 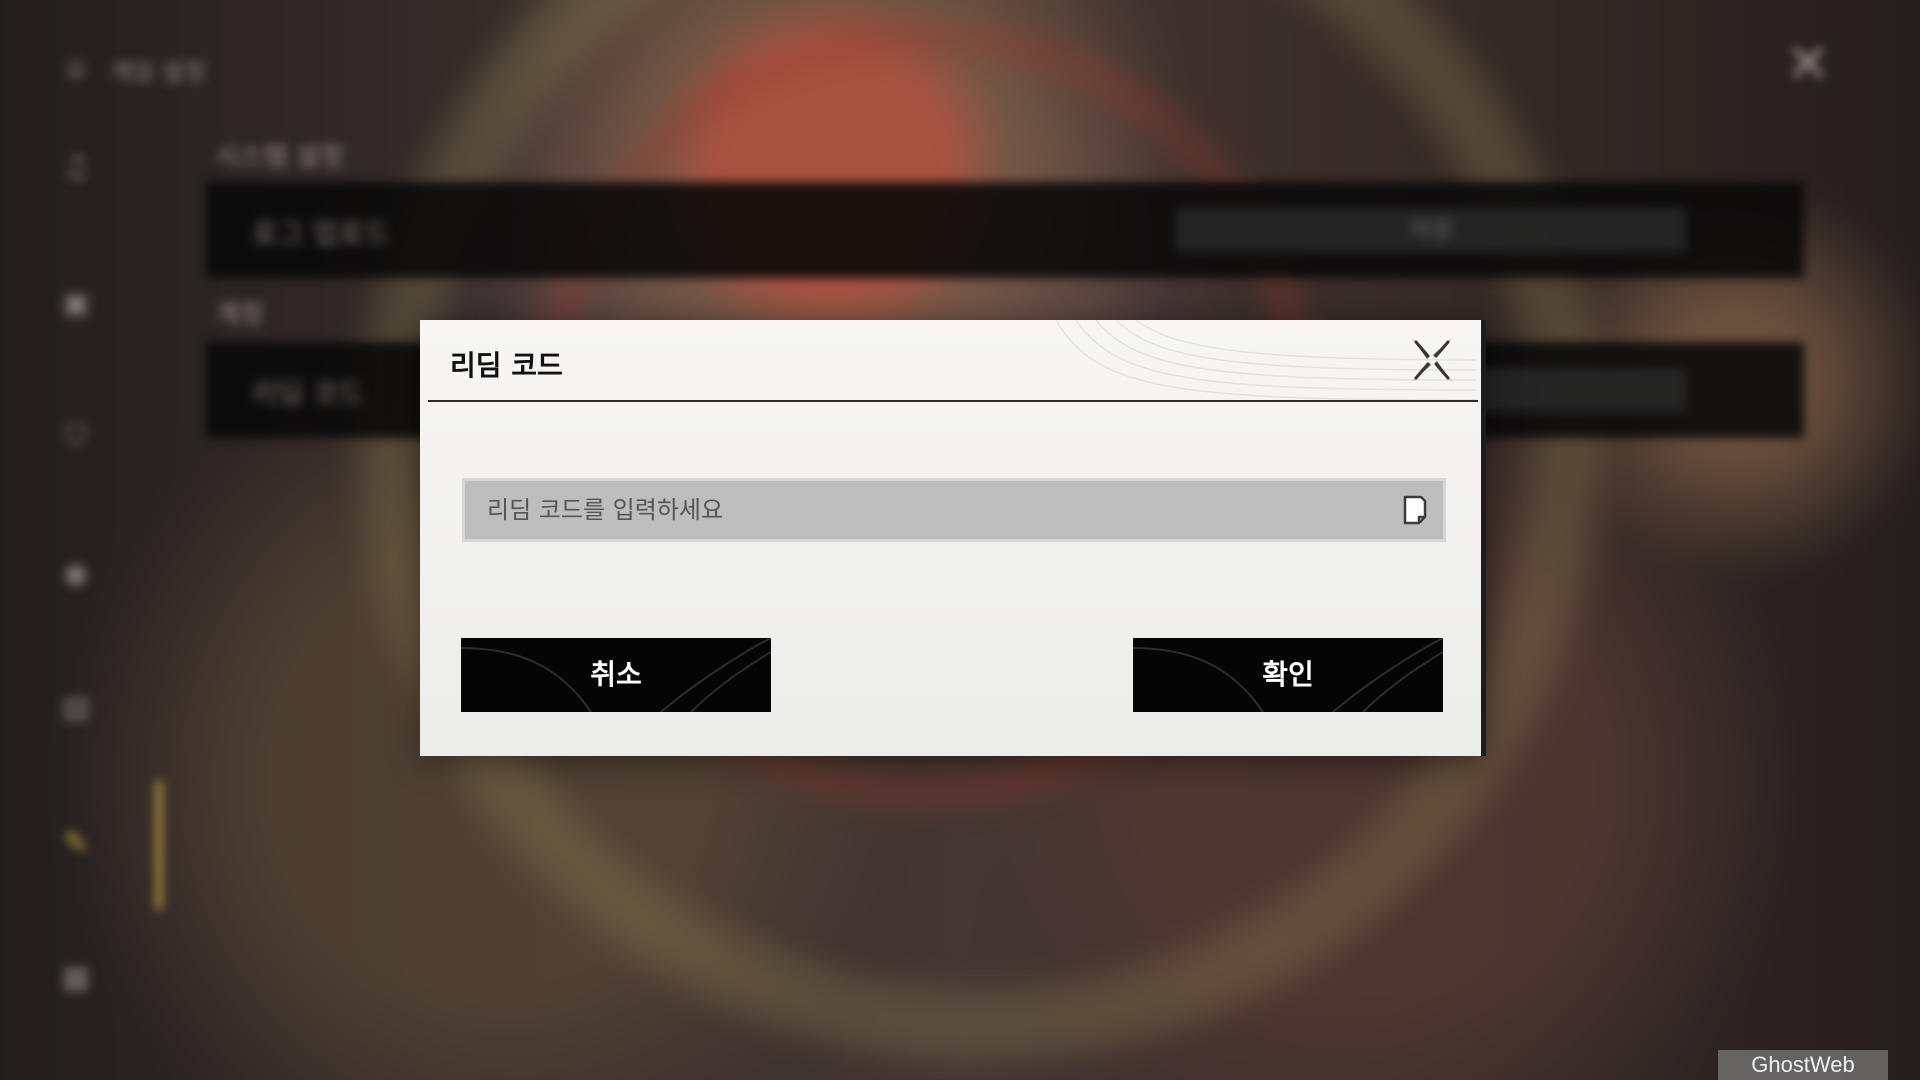 What do you see at coordinates (76, 977) in the screenshot?
I see `more-icon: ▦` at bounding box center [76, 977].